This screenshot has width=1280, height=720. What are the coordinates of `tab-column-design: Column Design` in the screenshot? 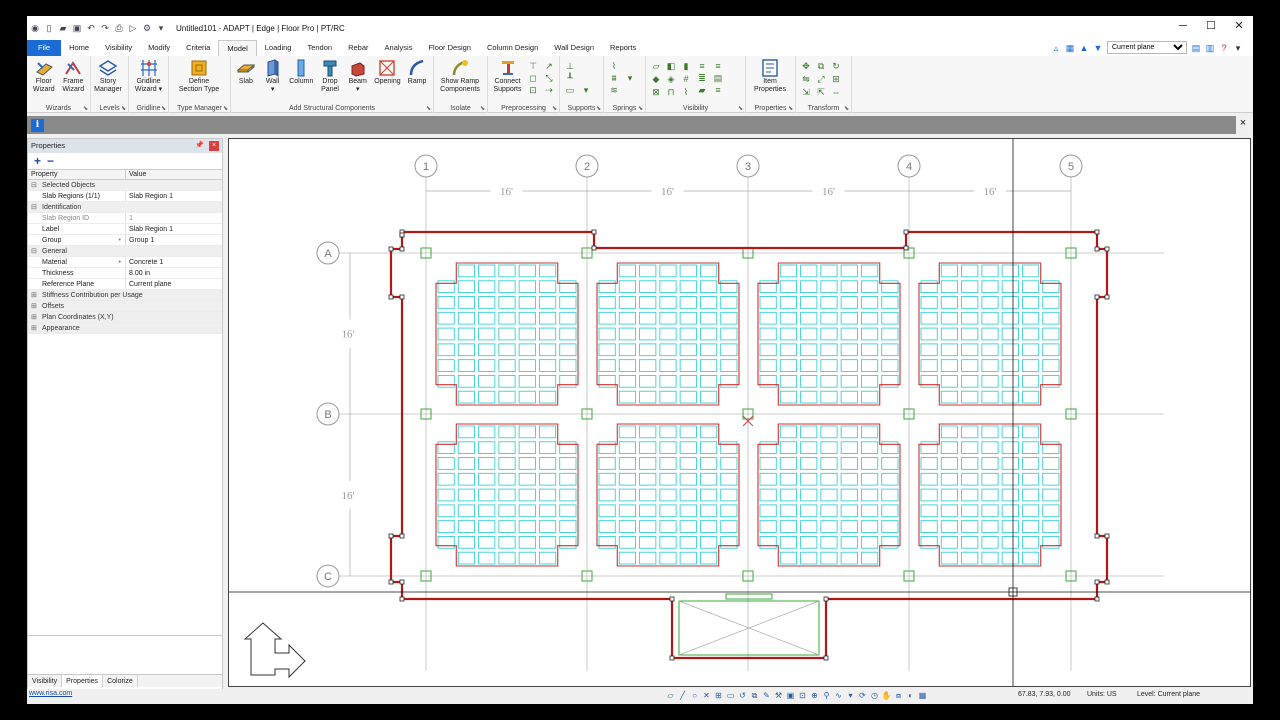 It's located at (512, 48).